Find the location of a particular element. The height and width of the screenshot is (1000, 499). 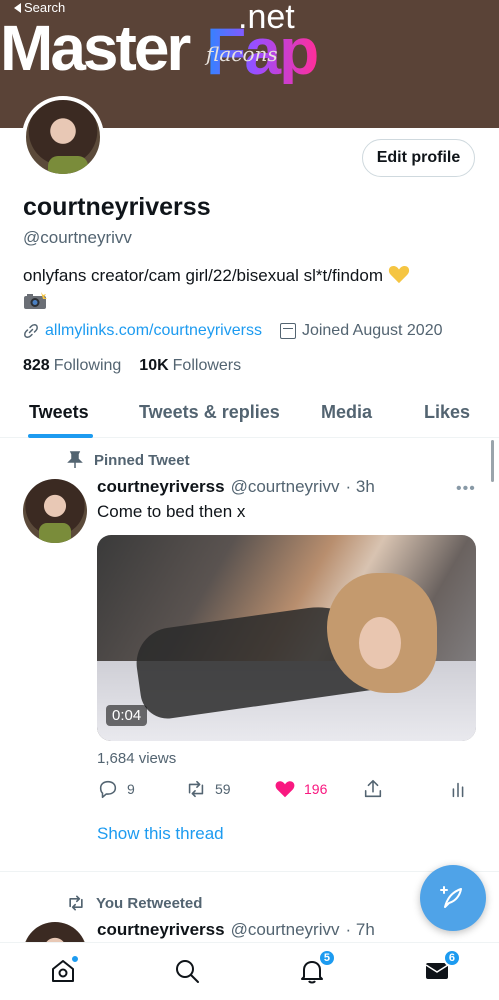

scrollbar is located at coordinates (492, 461).